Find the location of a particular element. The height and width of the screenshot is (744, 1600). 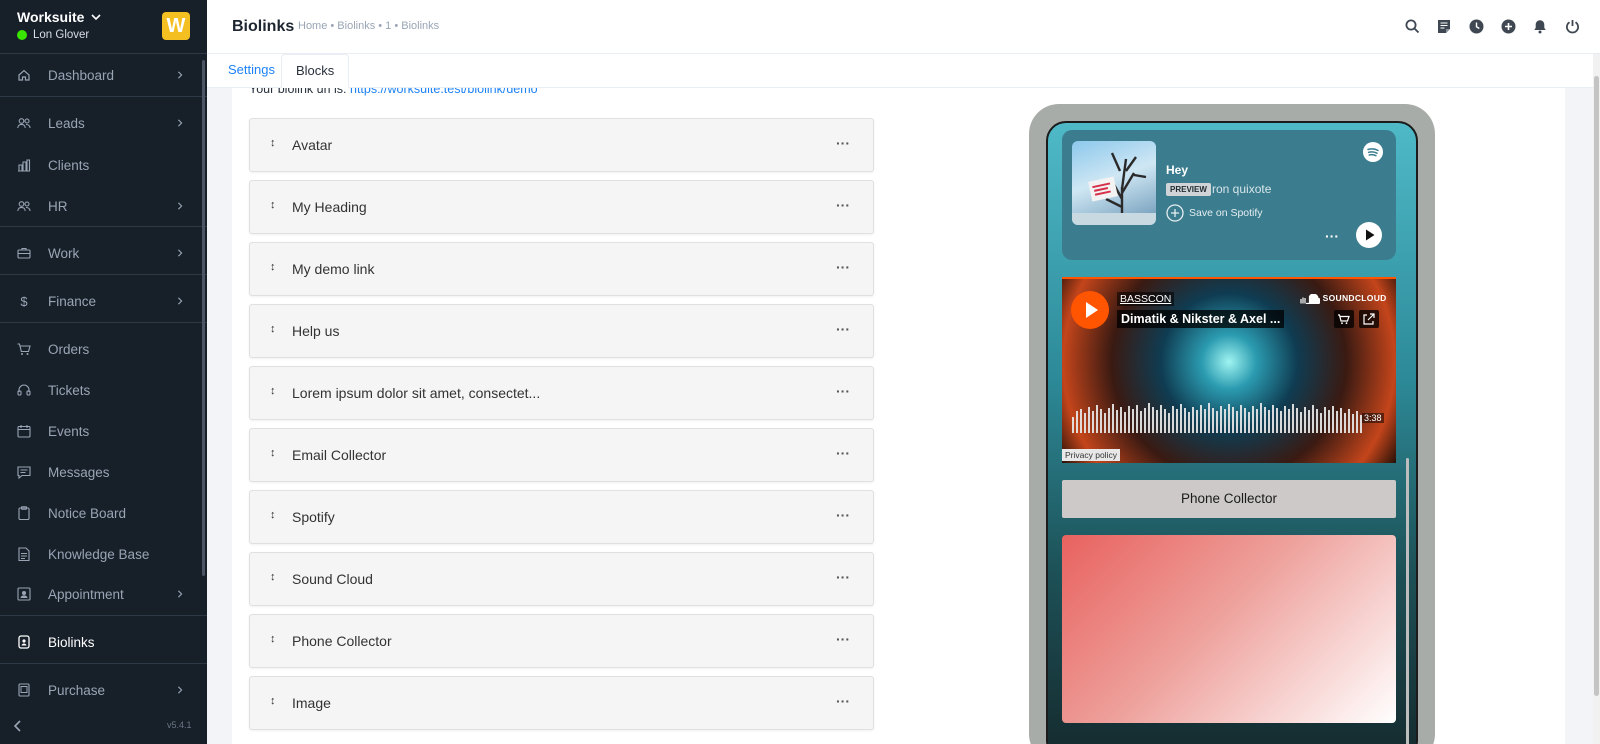

current-user: Lon Glover is located at coordinates (53, 35).